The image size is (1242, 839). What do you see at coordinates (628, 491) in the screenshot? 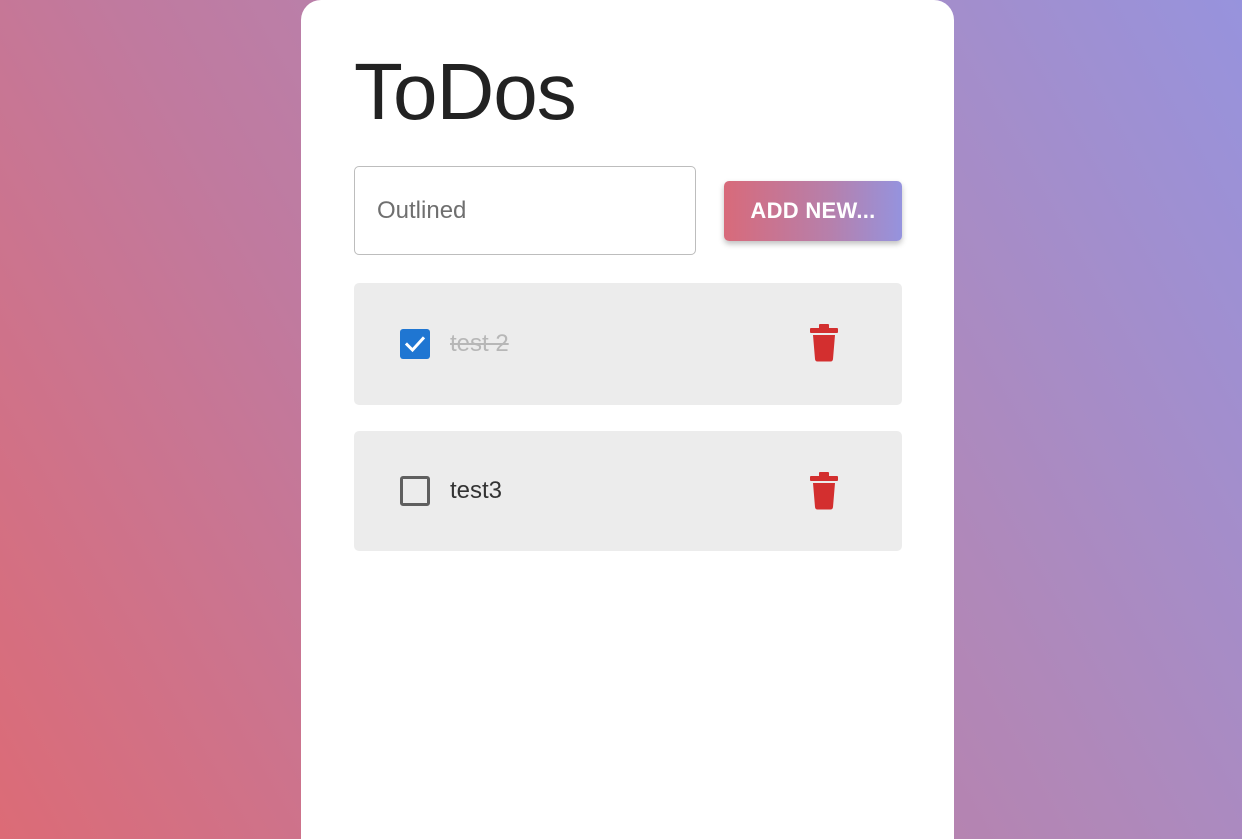
I see `todo-item: test3` at bounding box center [628, 491].